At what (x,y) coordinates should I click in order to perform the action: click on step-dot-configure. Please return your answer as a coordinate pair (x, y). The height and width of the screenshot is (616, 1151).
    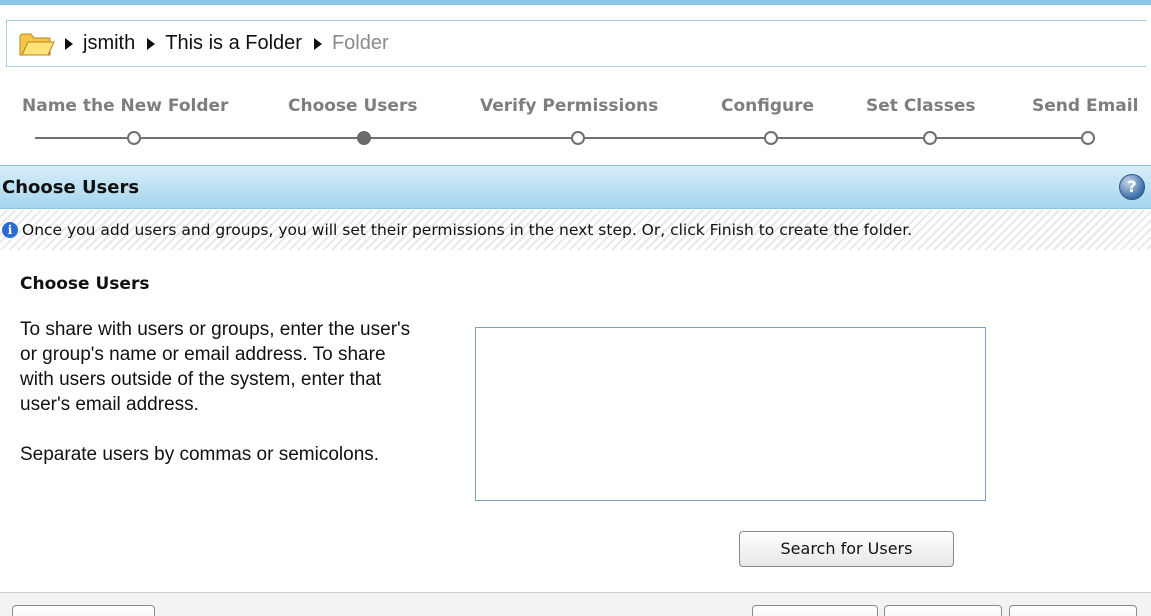
    Looking at the image, I should click on (771, 138).